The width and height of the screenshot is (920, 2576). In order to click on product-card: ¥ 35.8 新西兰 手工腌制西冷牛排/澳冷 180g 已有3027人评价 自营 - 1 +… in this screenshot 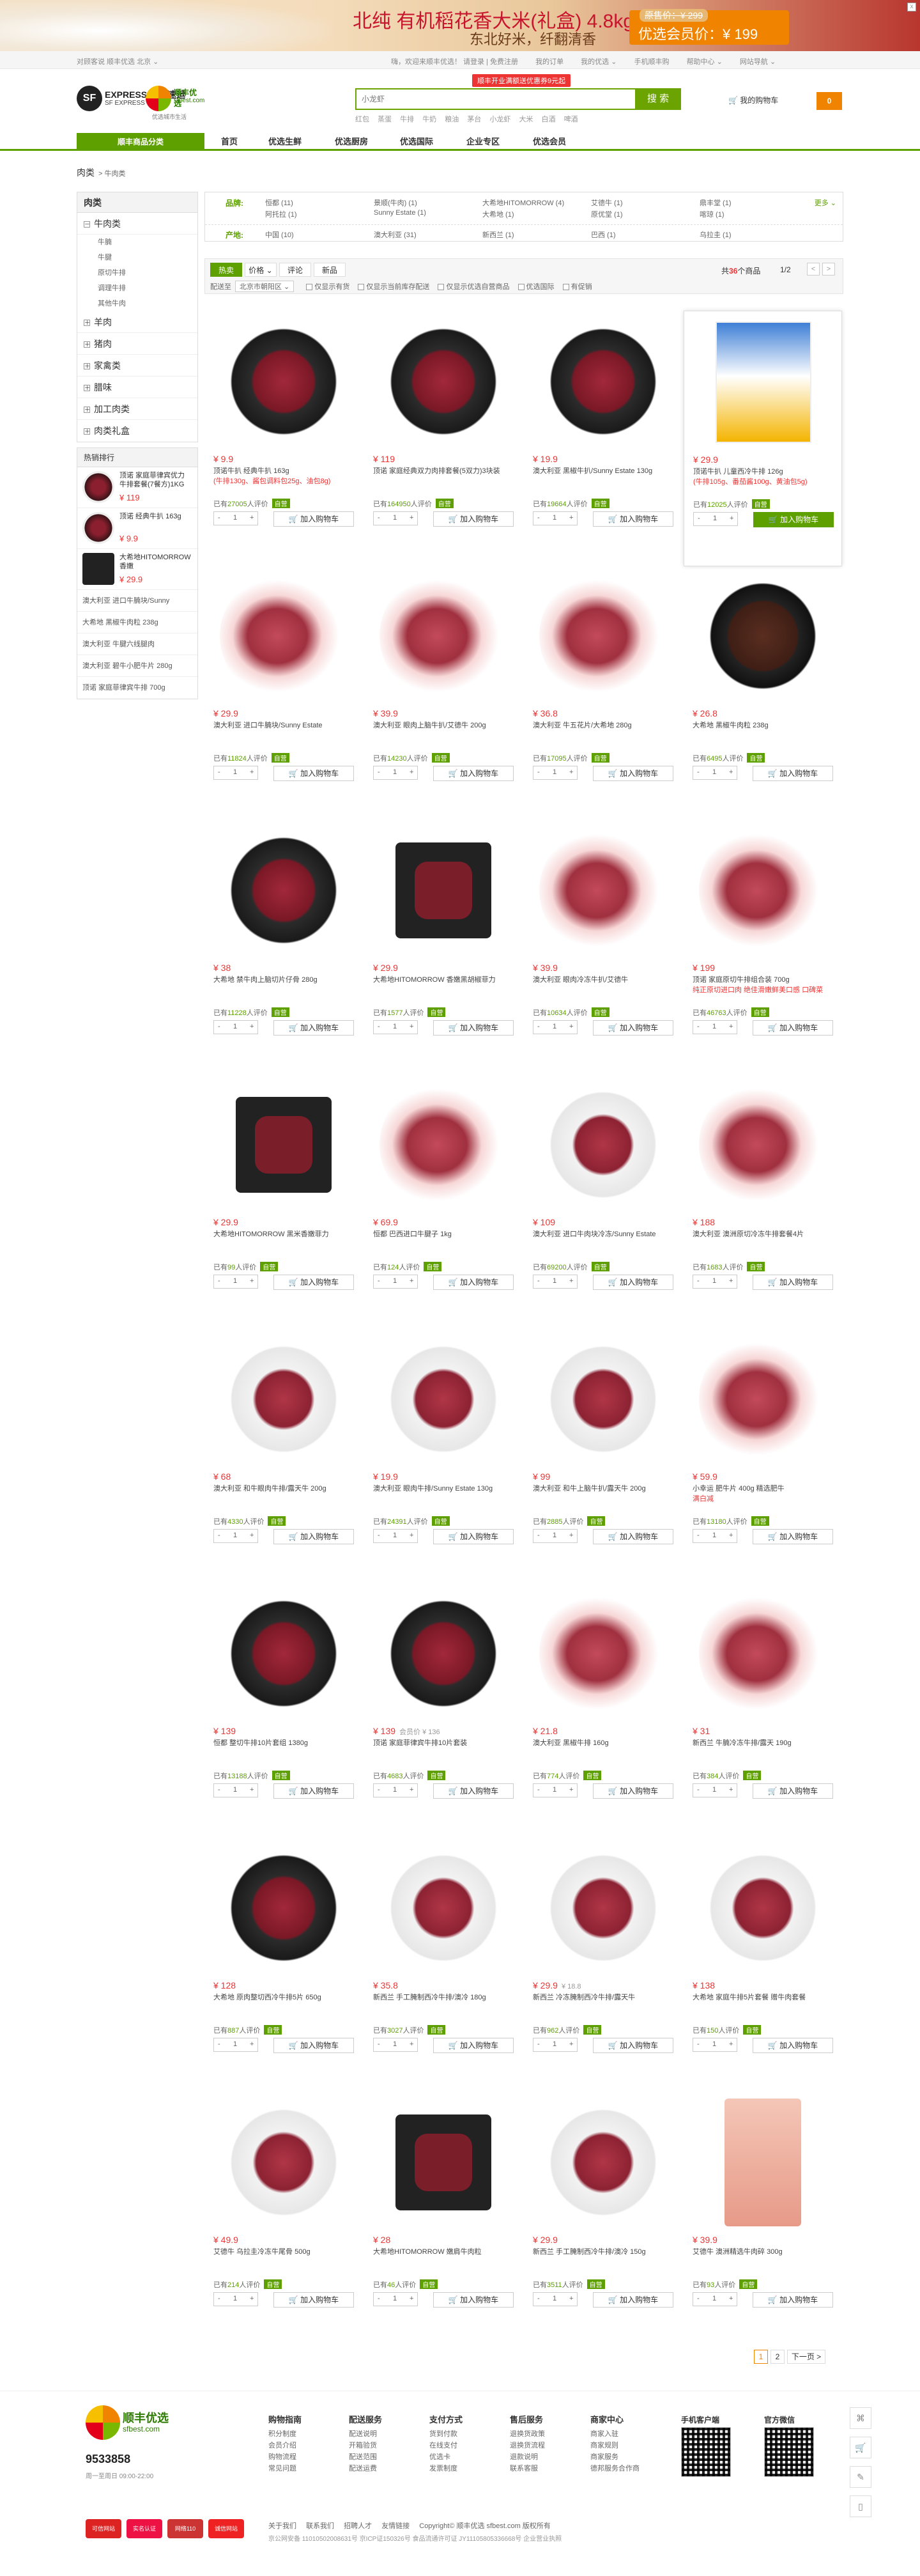, I will do `click(443, 1965)`.